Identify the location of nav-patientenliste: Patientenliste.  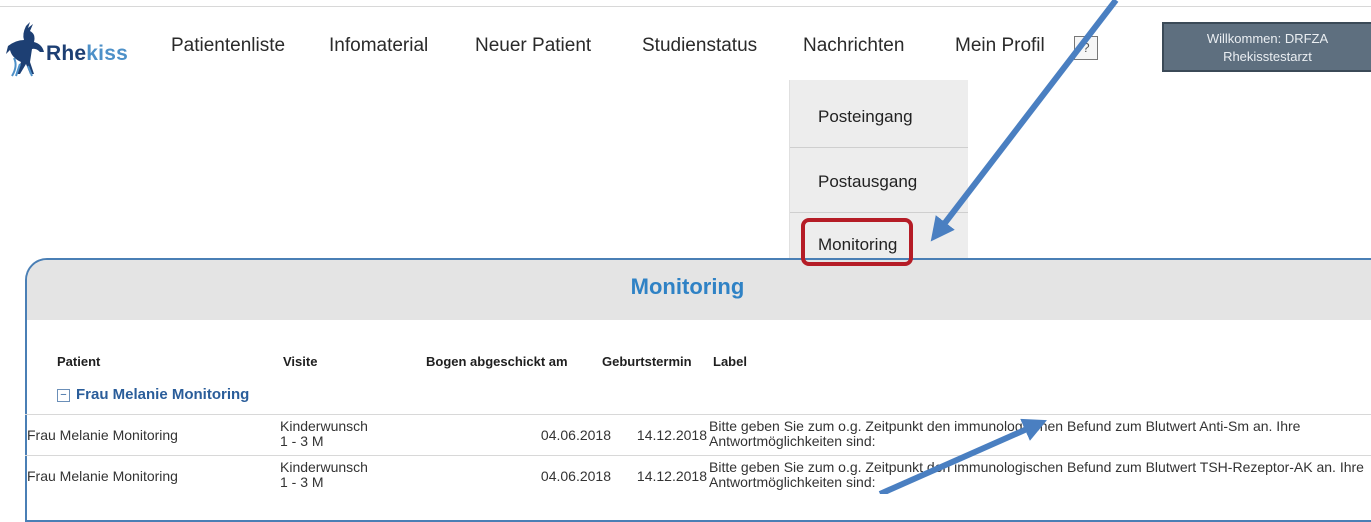
(228, 46).